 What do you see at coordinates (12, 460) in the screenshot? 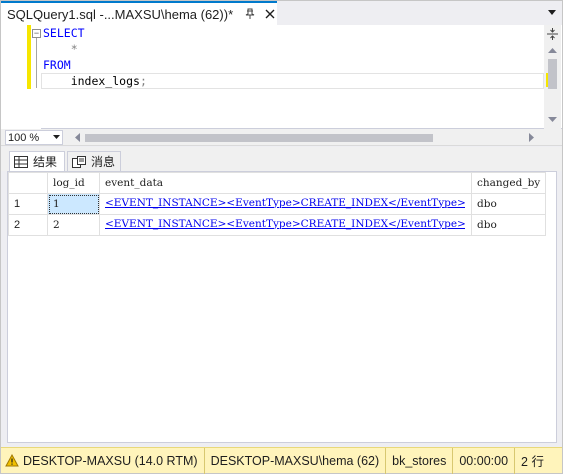
I see `warning-icon` at bounding box center [12, 460].